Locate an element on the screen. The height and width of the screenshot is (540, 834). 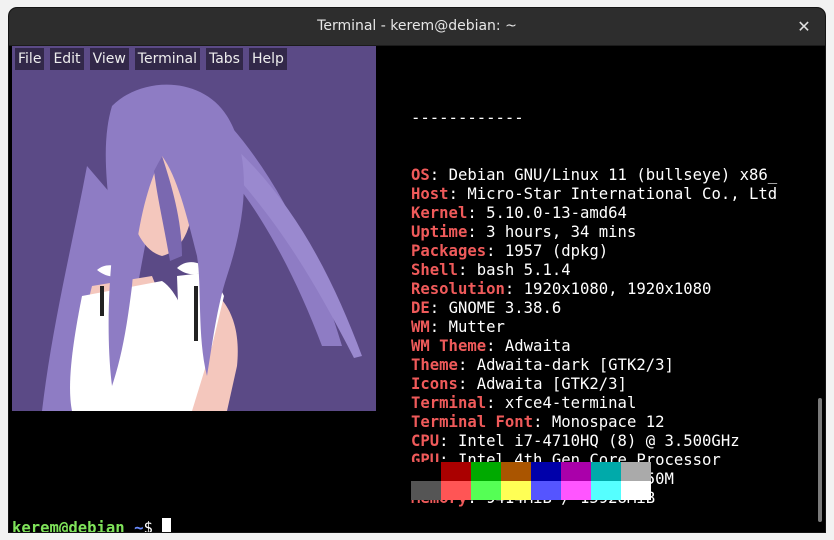
palette-row-normal is located at coordinates (531, 471).